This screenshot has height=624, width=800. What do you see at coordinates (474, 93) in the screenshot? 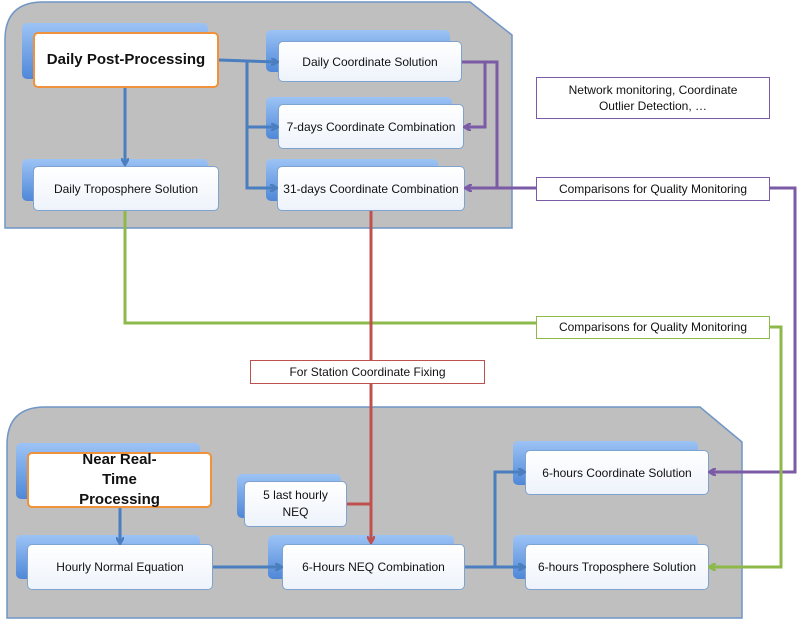
I see `arrow-to-7-days-purple` at bounding box center [474, 93].